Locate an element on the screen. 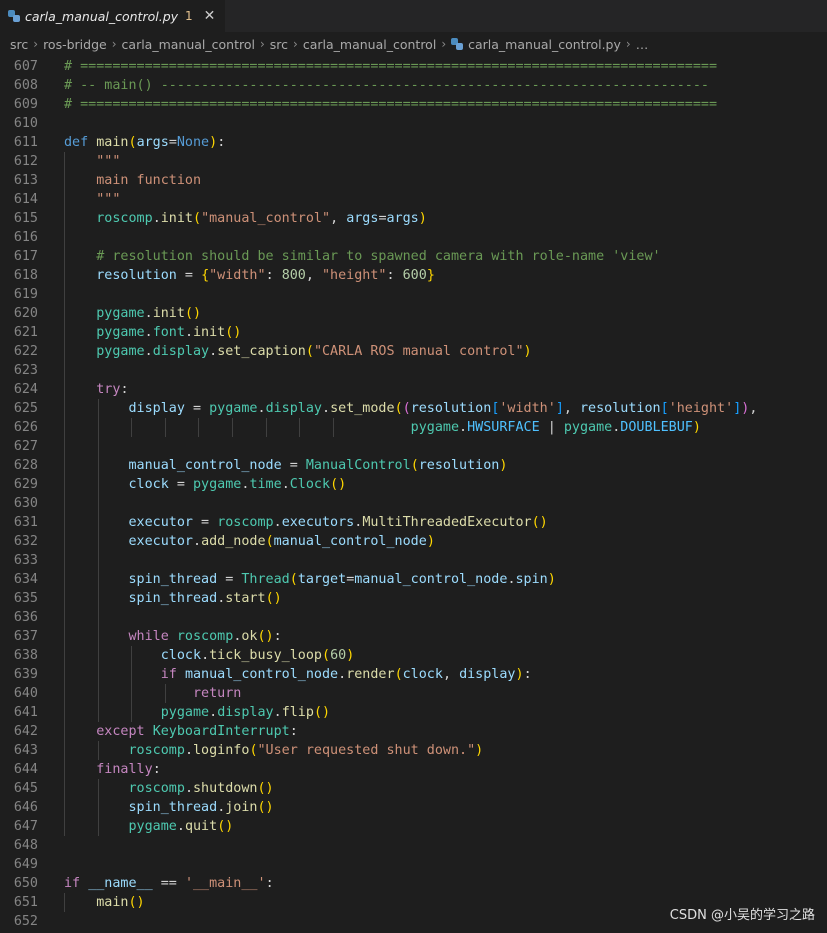 This screenshot has height=933, width=827. code-line: 620 pygame.init() is located at coordinates (413, 313).